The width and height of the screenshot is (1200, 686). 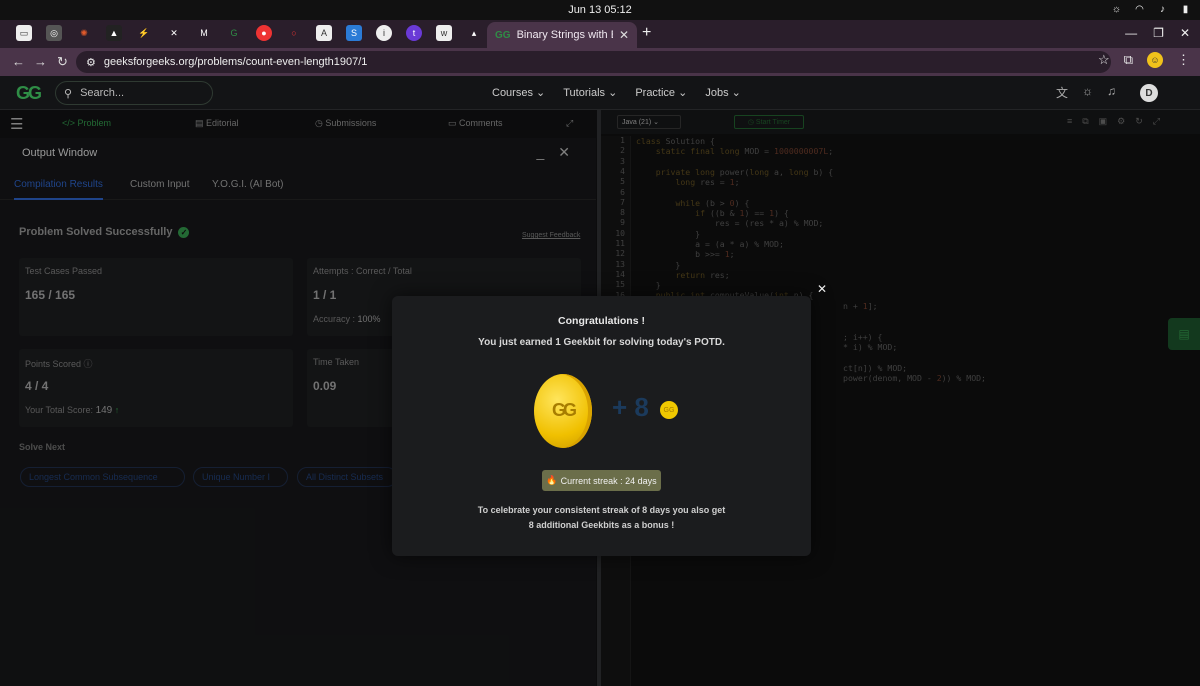 What do you see at coordinates (174, 33) in the screenshot?
I see `tab-favicon-icon: ✕` at bounding box center [174, 33].